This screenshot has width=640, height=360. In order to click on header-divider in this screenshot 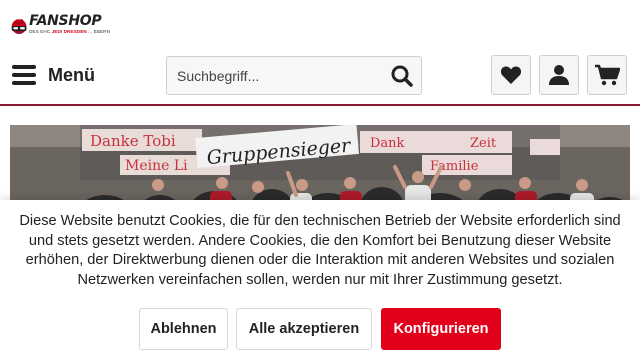, I will do `click(320, 105)`.